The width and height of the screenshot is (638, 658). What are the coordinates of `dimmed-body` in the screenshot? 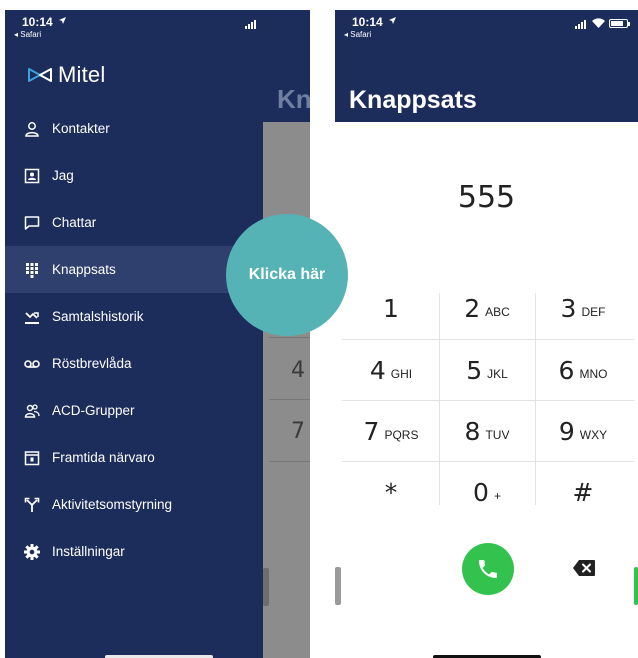 It's located at (286, 390).